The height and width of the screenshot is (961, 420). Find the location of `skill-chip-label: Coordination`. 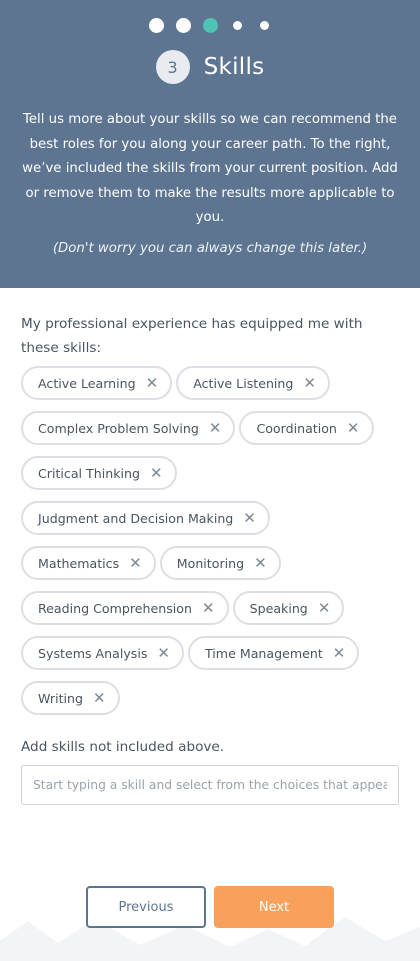

skill-chip-label: Coordination is located at coordinates (296, 428).